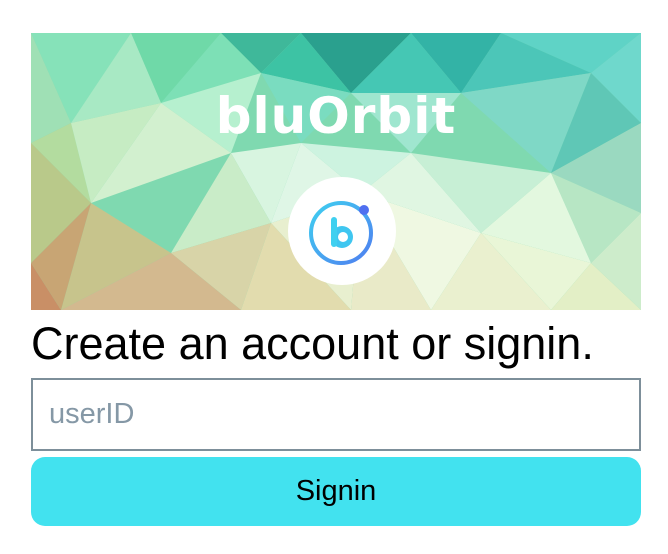 This screenshot has width=668, height=554. I want to click on bluorbit-logo-icon, so click(341, 233).